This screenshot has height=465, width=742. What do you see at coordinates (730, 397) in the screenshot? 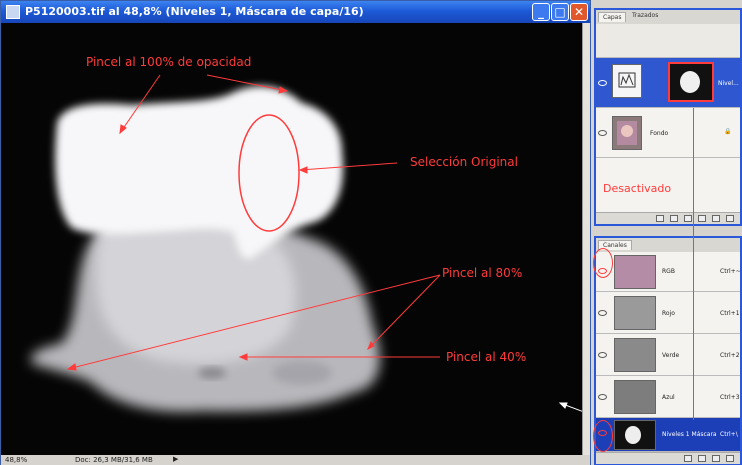
I see `channel-shortcut-blue: Ctrl+3` at bounding box center [730, 397].